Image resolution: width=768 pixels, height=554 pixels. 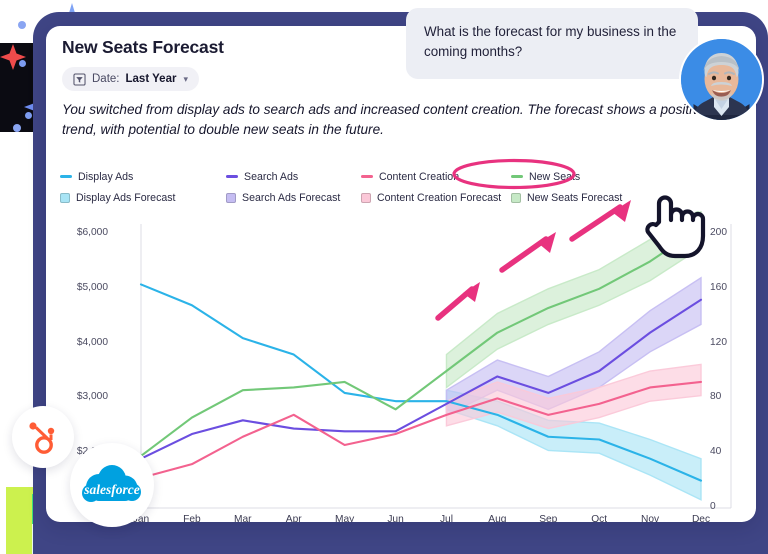 I want to click on salesforce-wordmark: salesforce, so click(x=111, y=489).